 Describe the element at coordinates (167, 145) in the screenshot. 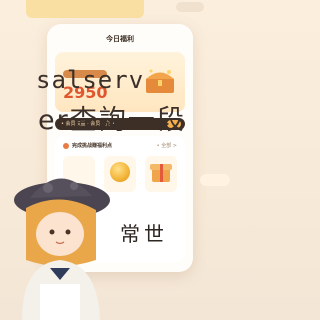

I see `task-more-link: • 全部 >` at that location.